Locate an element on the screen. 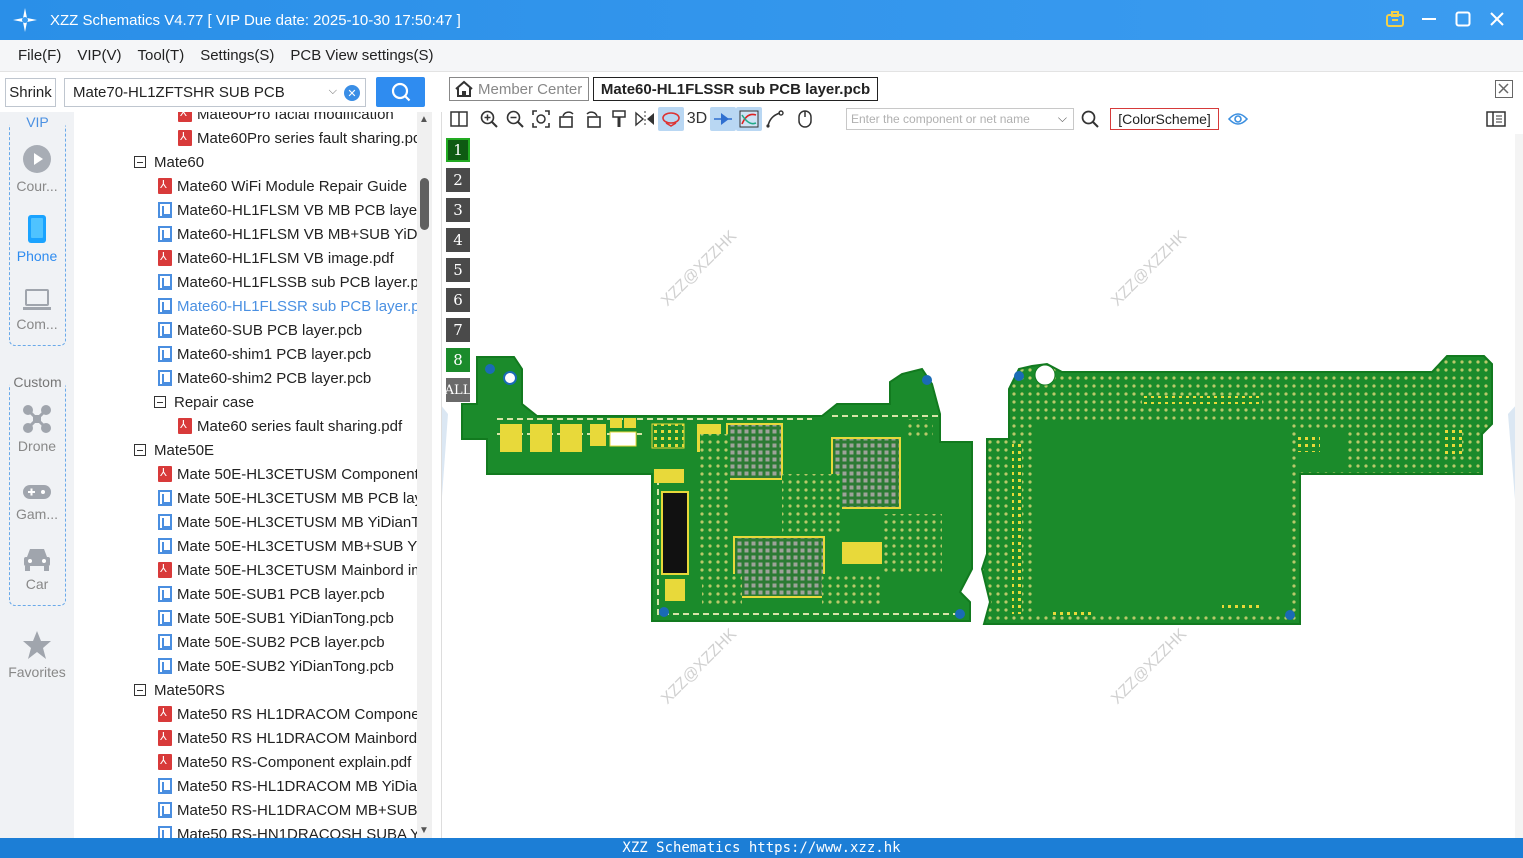 The image size is (1523, 858). tree-scrollbar: ▲ ▼ is located at coordinates (424, 475).